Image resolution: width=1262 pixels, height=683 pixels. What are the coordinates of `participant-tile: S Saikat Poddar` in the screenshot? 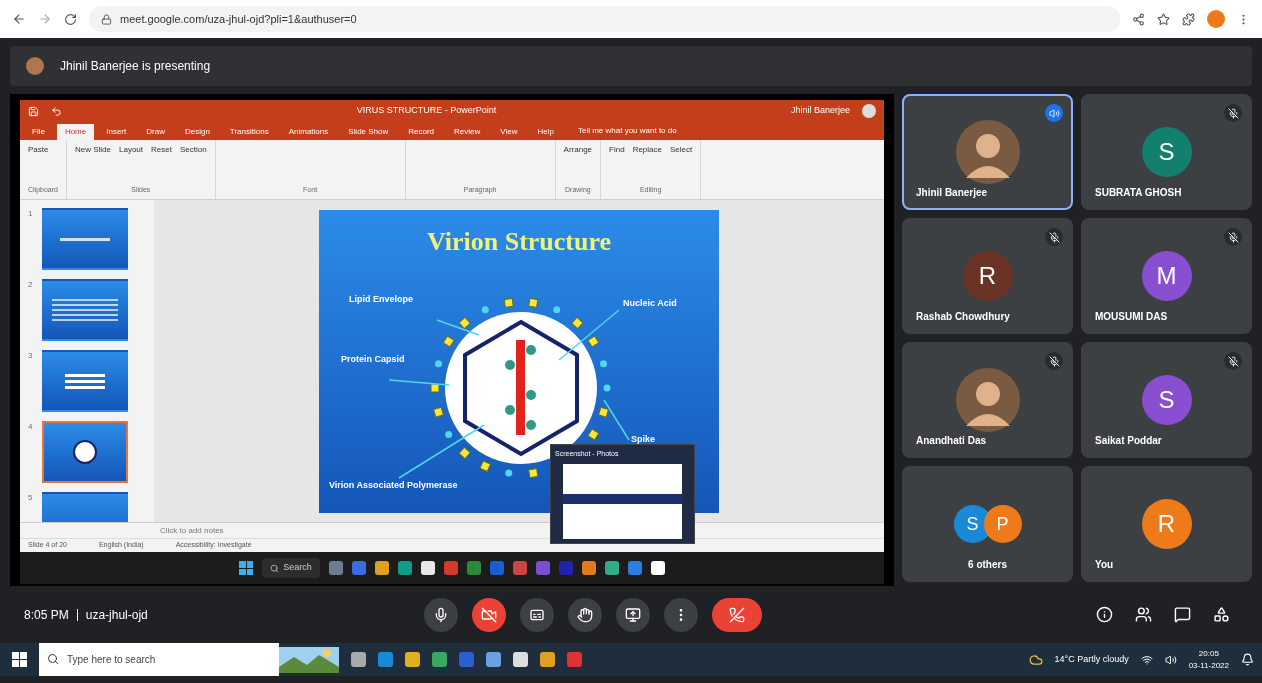 It's located at (1166, 400).